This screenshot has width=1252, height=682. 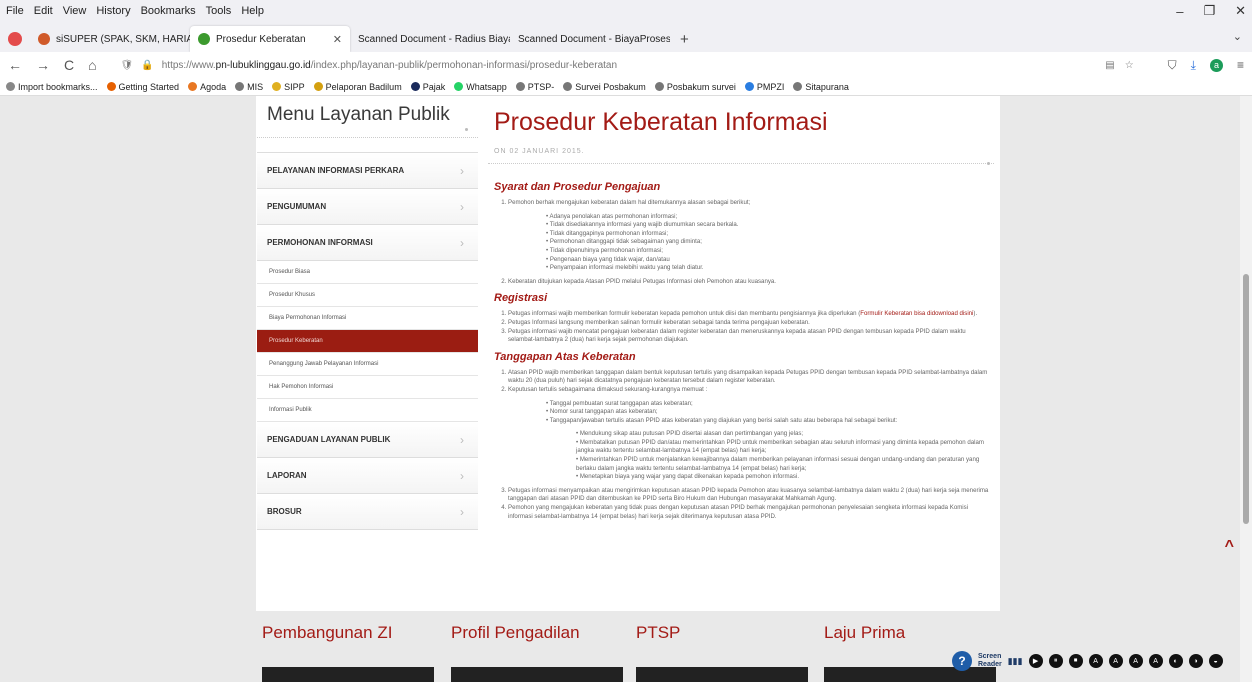 I want to click on reload-icon: C, so click(x=69, y=65).